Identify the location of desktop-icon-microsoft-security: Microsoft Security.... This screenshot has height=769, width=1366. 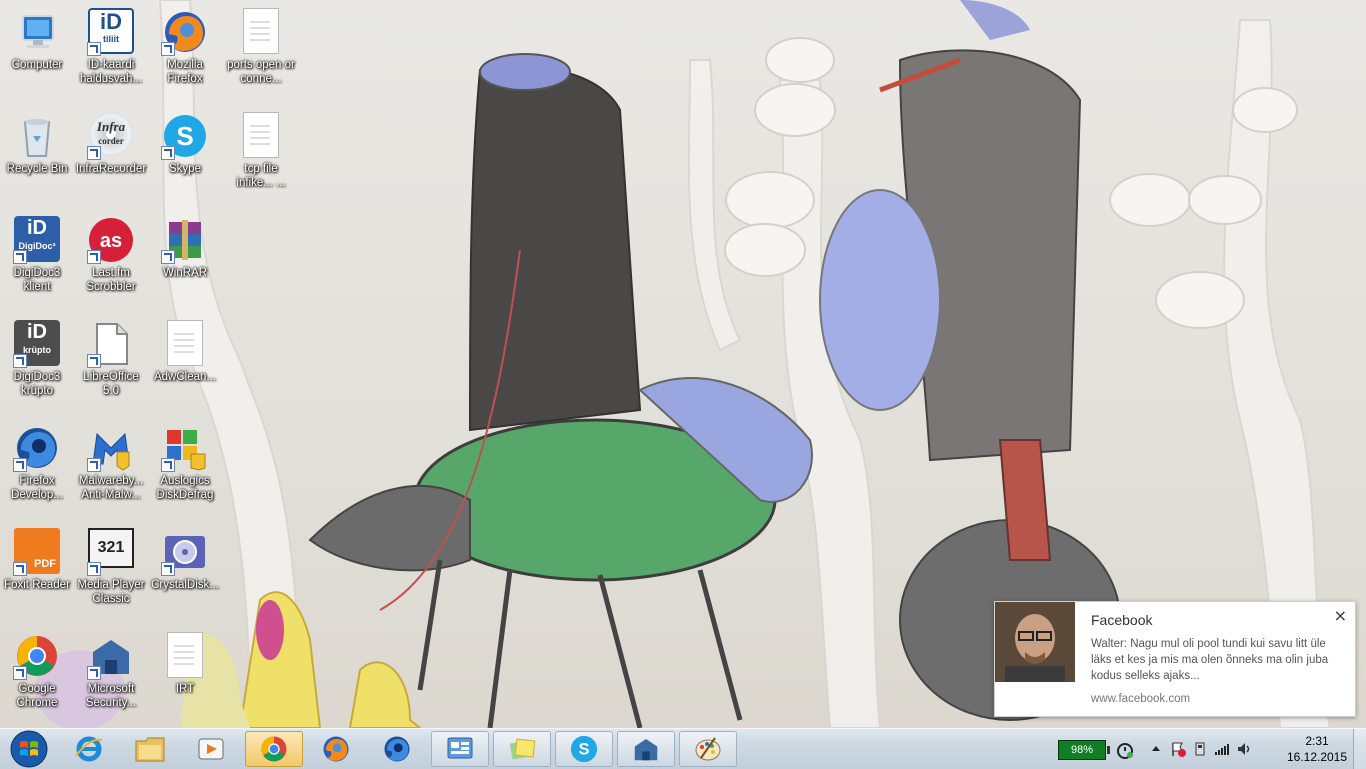
(111, 674).